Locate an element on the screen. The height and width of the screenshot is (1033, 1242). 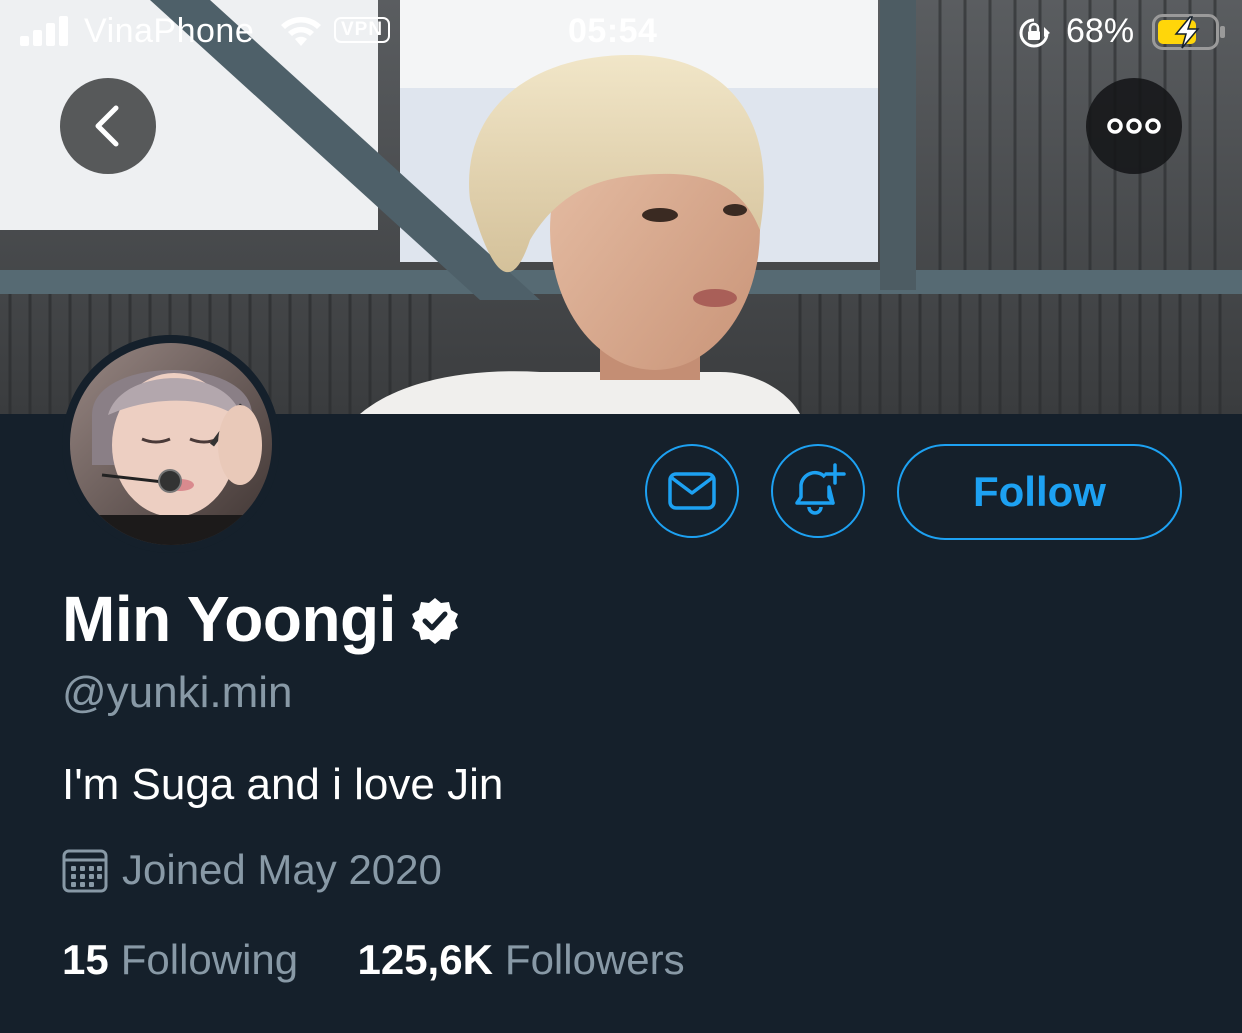
follow-stats: 15 Following 125,6K Followers is located at coordinates (373, 960).